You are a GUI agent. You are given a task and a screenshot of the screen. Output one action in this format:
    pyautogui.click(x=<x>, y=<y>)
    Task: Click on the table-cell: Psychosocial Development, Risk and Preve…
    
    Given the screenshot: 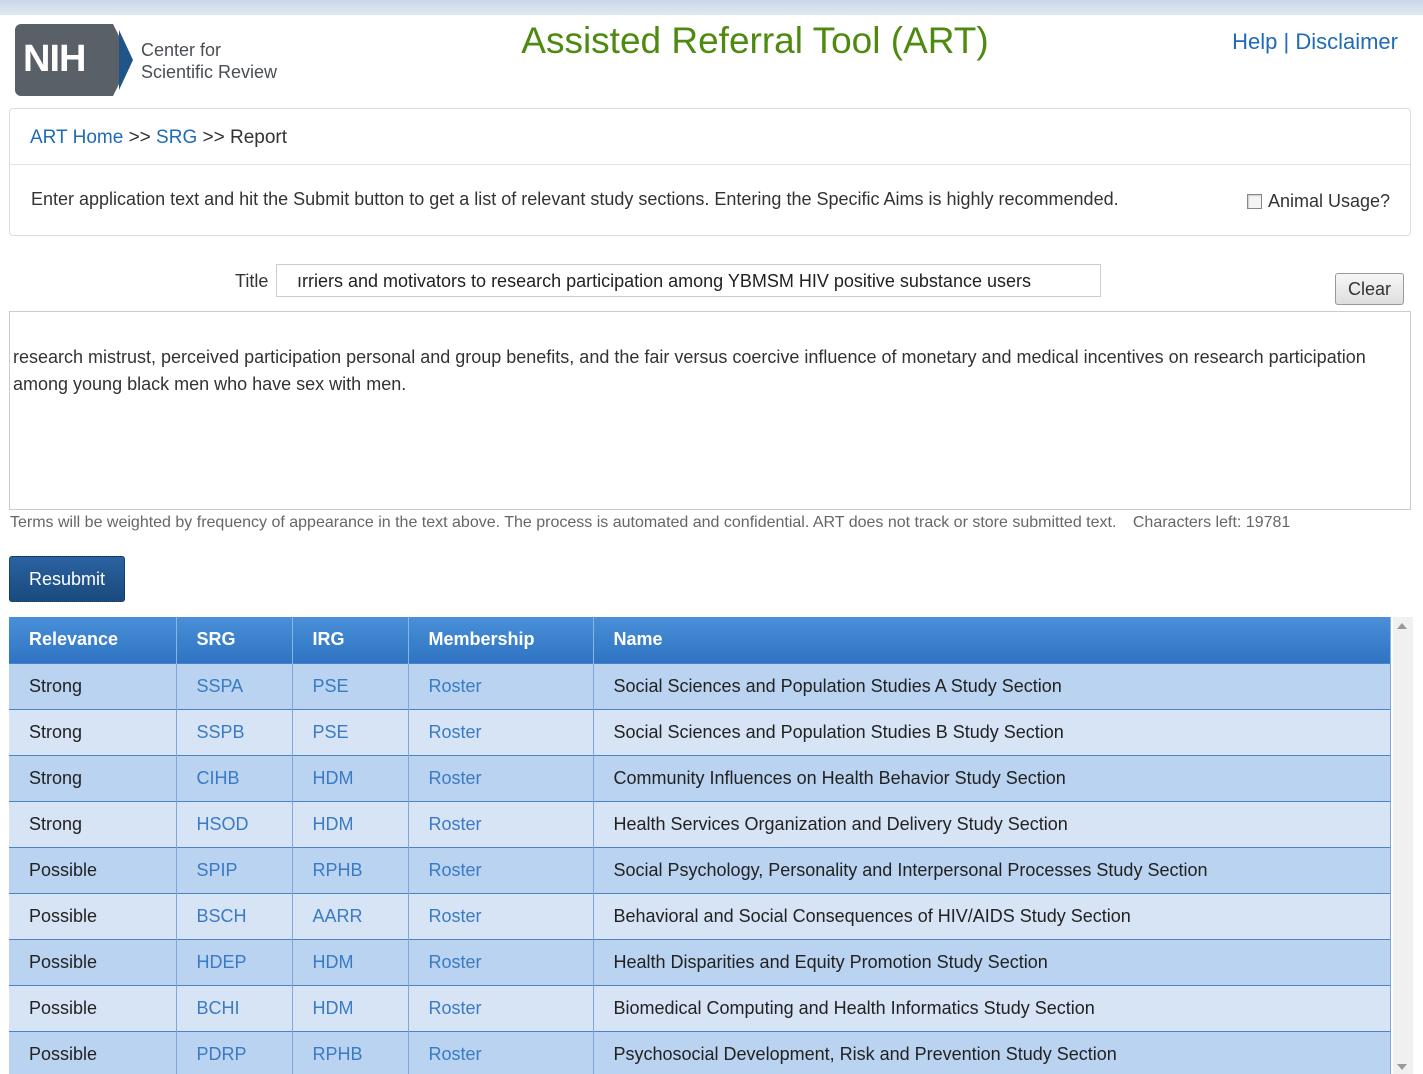 What is the action you would take?
    pyautogui.click(x=992, y=1052)
    